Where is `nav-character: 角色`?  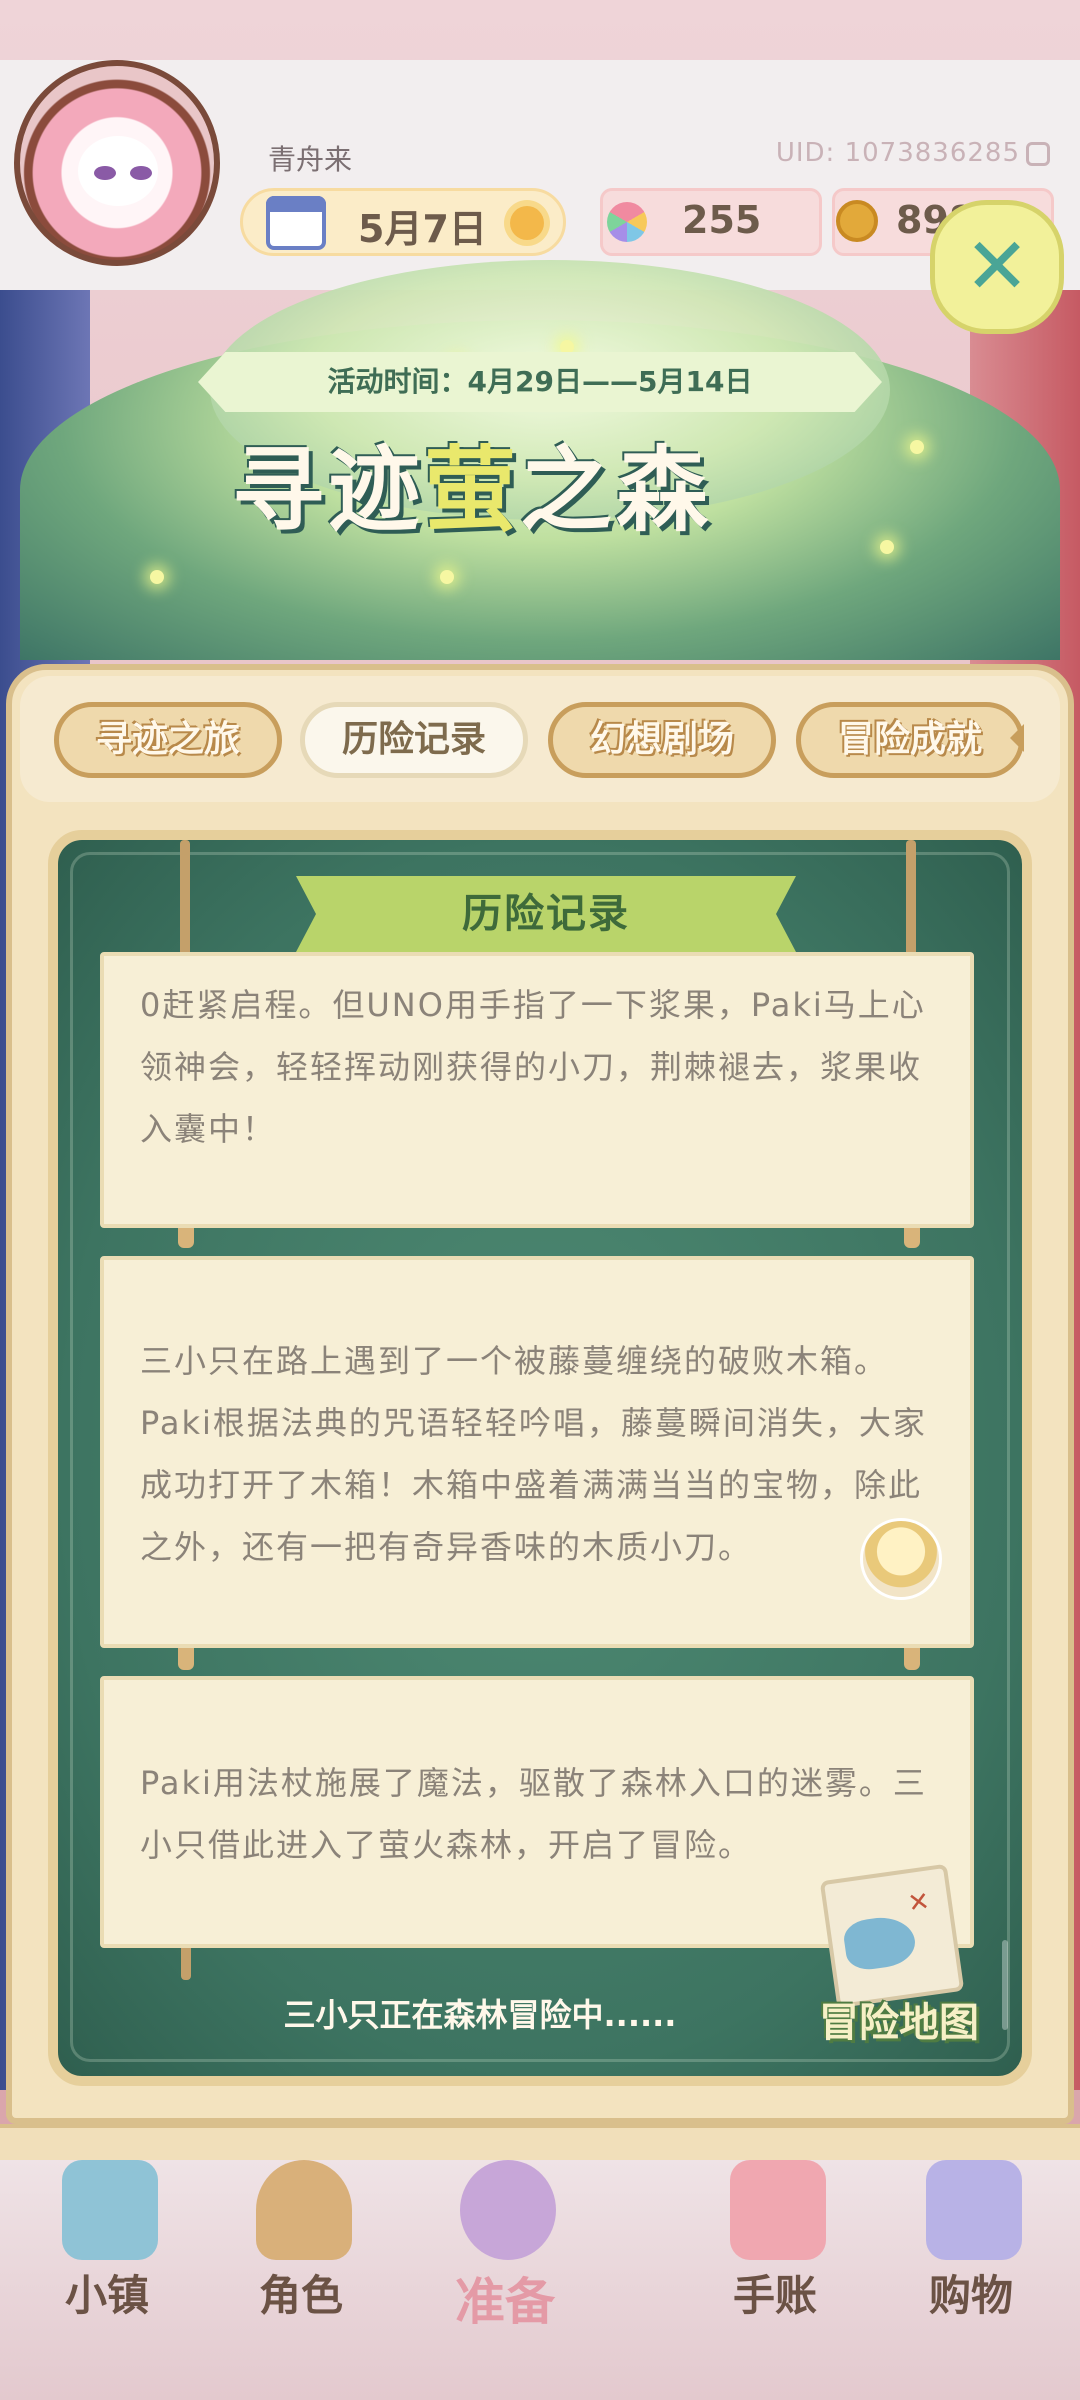
nav-character: 角色 is located at coordinates (301, 2245).